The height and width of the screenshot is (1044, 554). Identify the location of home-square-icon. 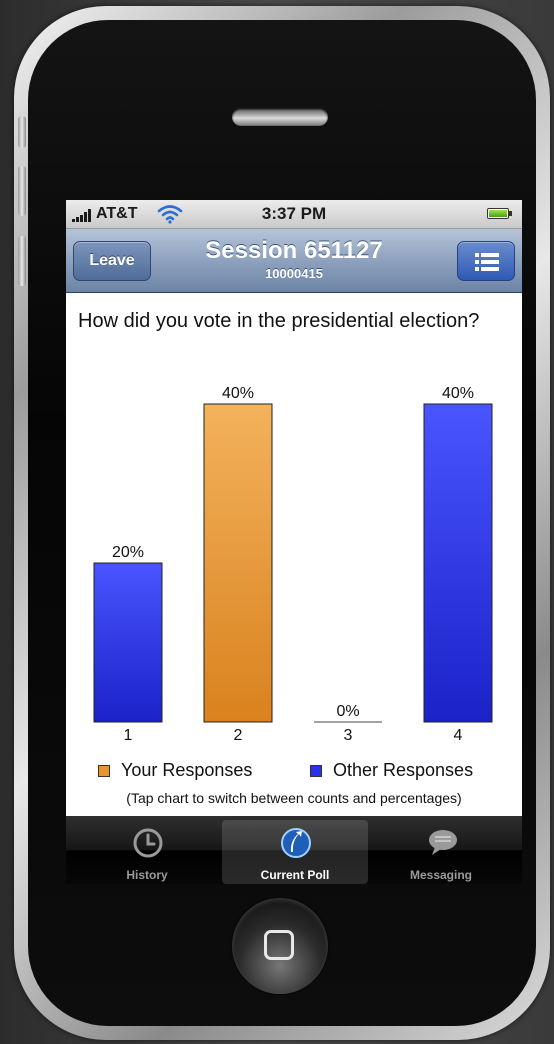
(279, 945).